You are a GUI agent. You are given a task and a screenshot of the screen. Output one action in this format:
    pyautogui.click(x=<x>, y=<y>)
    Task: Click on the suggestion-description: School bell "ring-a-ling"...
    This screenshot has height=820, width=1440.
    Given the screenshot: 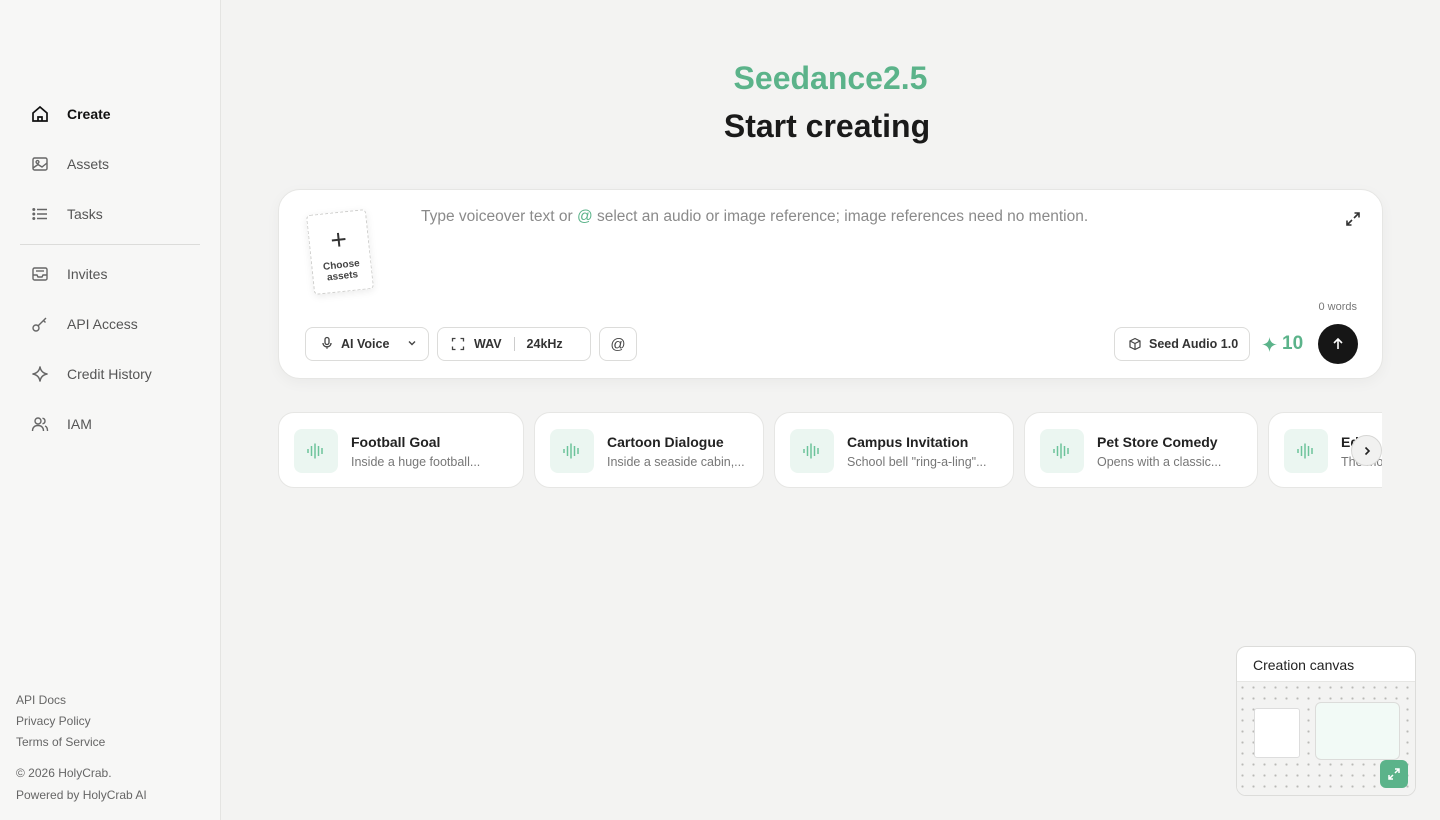 What is the action you would take?
    pyautogui.click(x=917, y=462)
    